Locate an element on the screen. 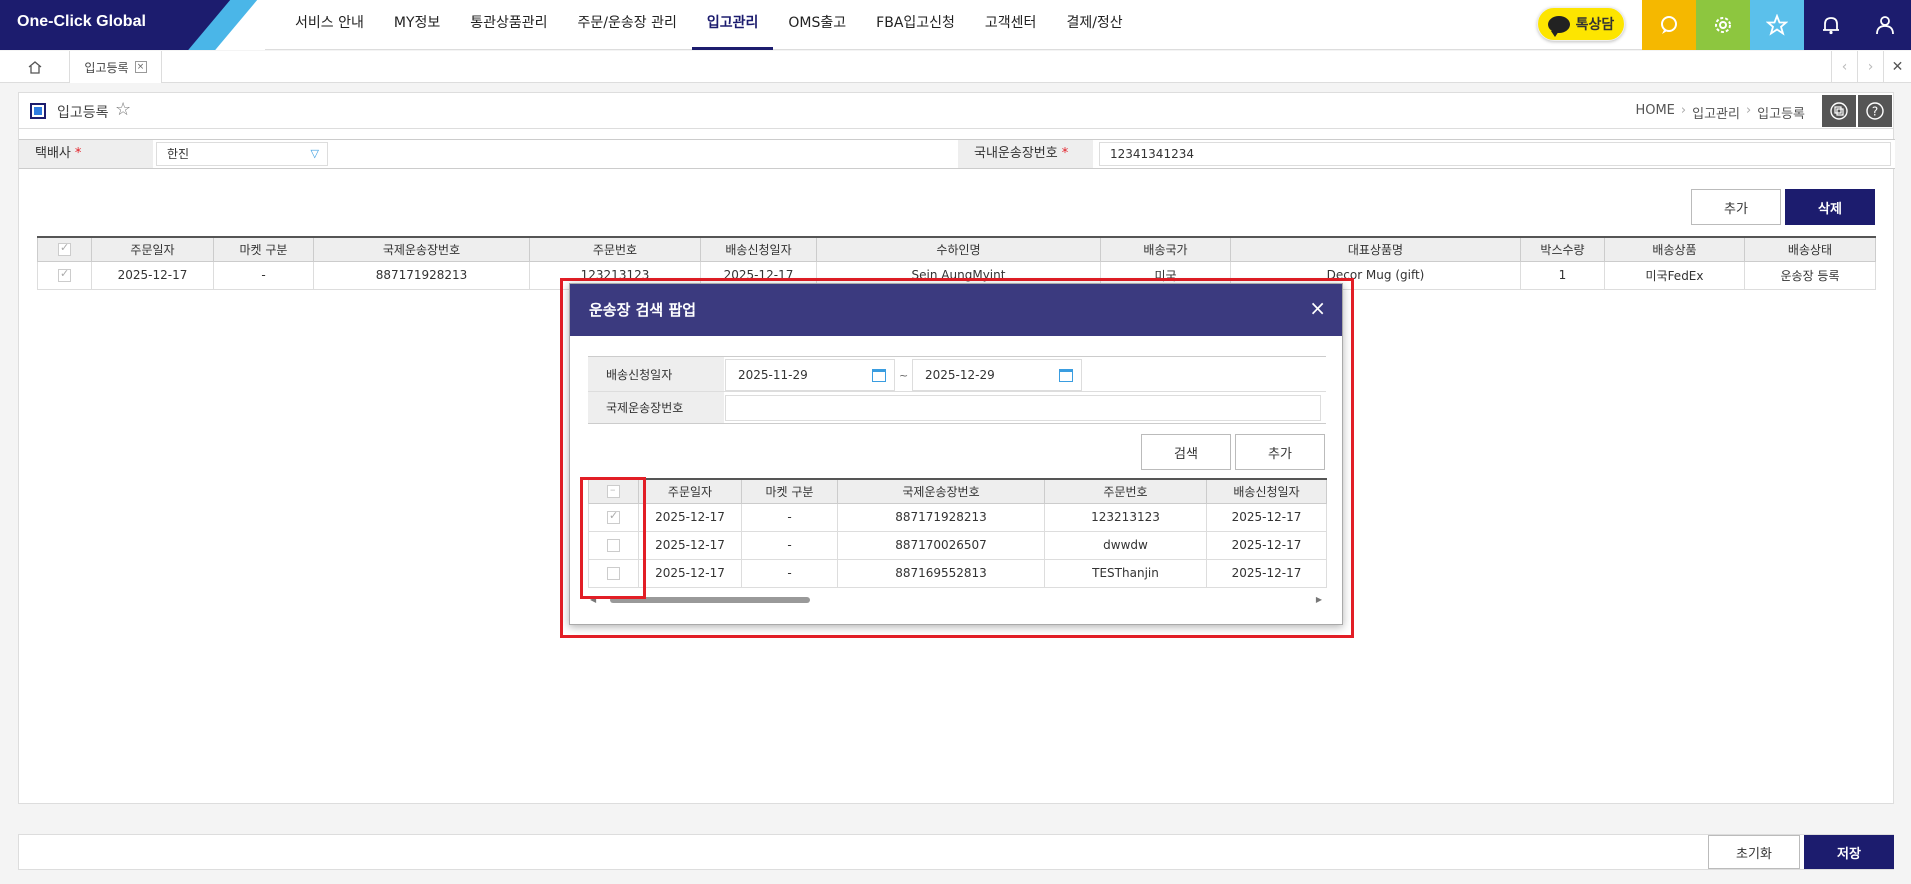 The height and width of the screenshot is (884, 1911). courier-select: 한진 ▽ is located at coordinates (242, 154).